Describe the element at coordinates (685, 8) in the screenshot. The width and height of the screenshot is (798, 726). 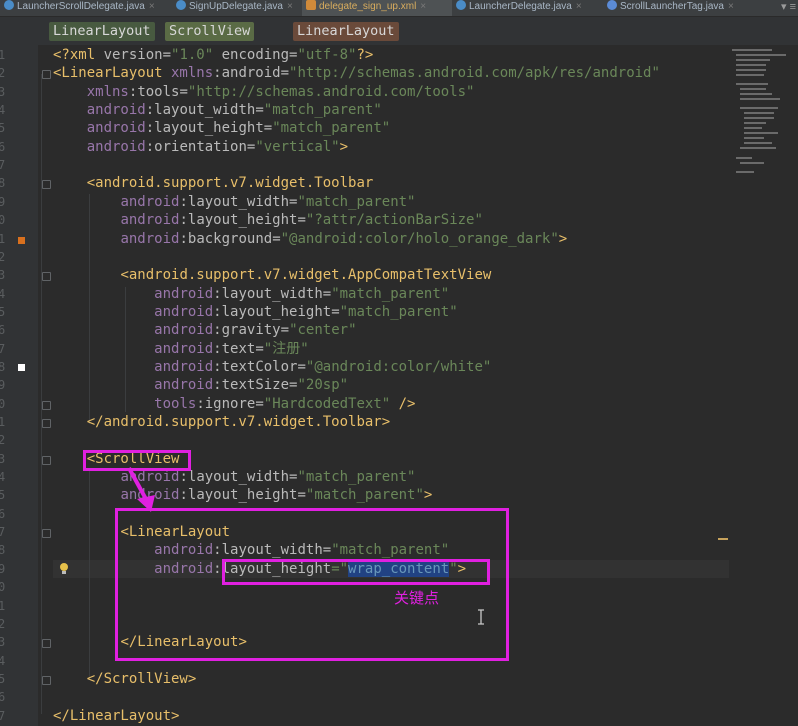
I see `tab-scroll-launcher-tag: ScrollLauncherTag.java ×` at that location.